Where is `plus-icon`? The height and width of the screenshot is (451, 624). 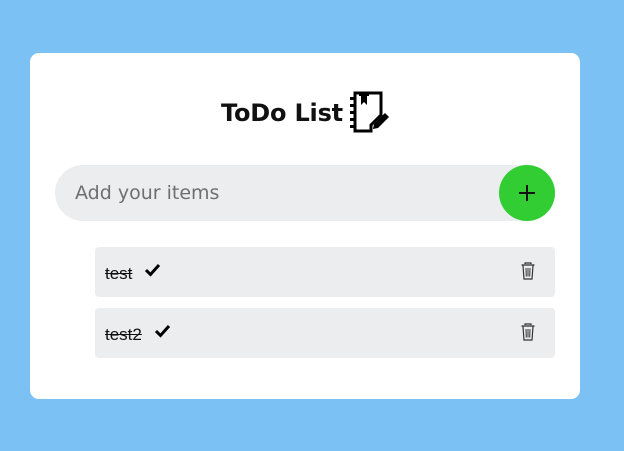
plus-icon is located at coordinates (527, 193).